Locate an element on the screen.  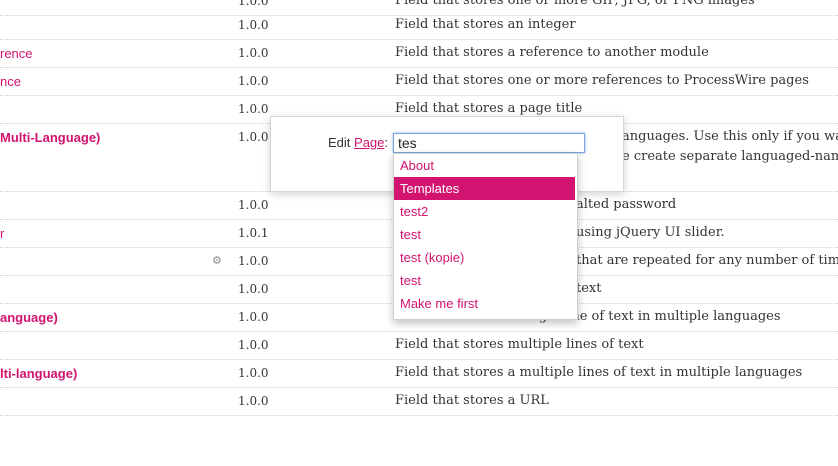
field-name: anguage) is located at coordinates (29, 317).